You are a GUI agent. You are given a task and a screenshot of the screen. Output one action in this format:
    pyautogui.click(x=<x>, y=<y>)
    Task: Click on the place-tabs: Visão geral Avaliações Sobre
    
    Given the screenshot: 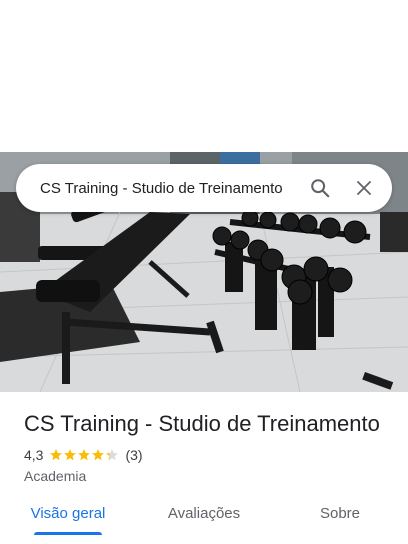 What is the action you would take?
    pyautogui.click(x=204, y=518)
    